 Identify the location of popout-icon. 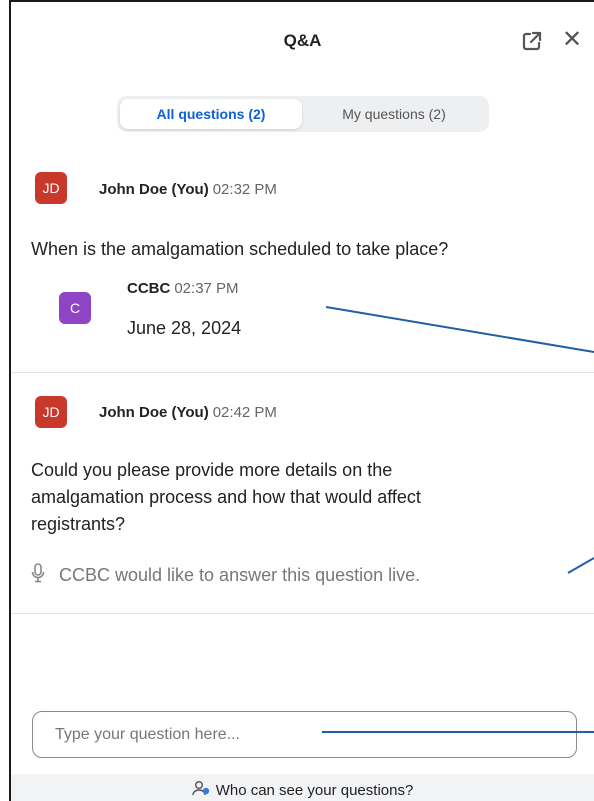
(532, 41).